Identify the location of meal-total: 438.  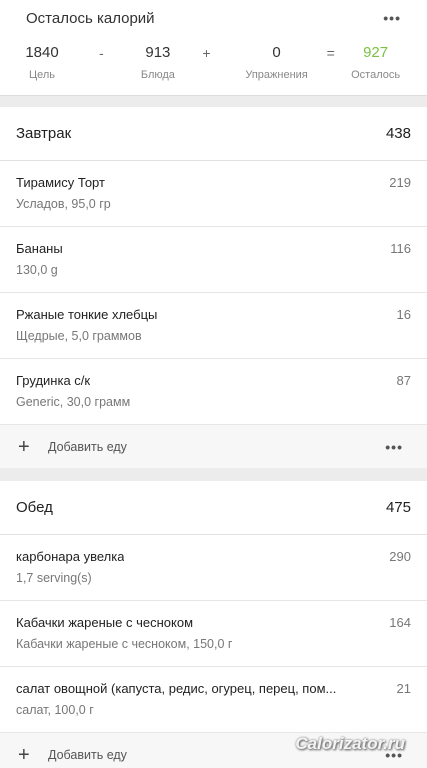
(398, 133).